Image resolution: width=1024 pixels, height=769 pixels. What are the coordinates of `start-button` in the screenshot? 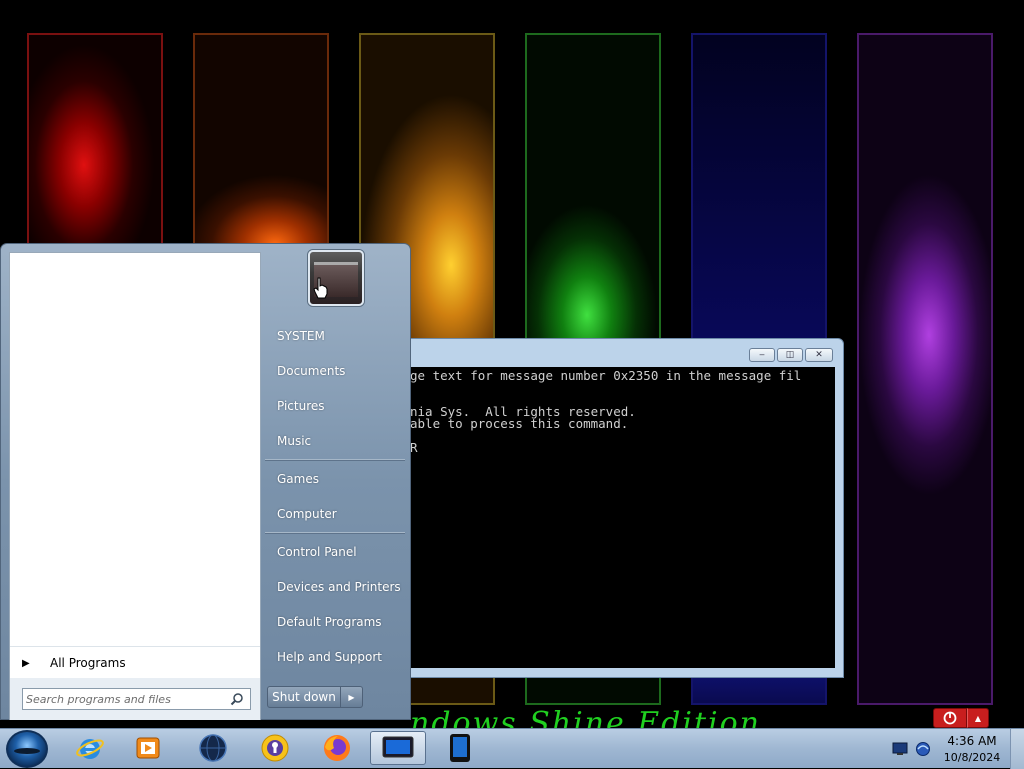 It's located at (27, 749).